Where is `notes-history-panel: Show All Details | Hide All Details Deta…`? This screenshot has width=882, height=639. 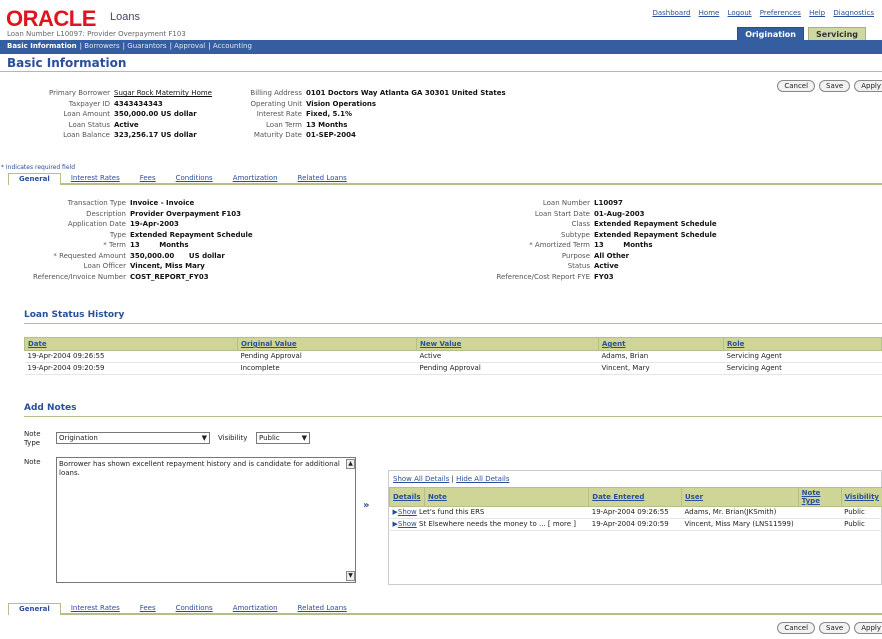 notes-history-panel: Show All Details | Hide All Details Deta… is located at coordinates (635, 527).